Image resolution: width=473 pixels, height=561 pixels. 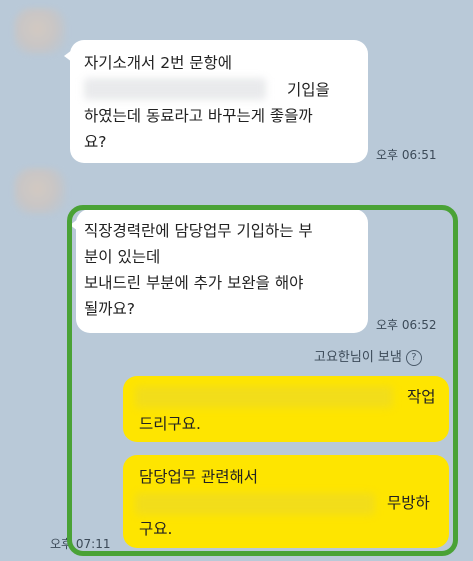 I want to click on redacted-text, so click(x=175, y=89).